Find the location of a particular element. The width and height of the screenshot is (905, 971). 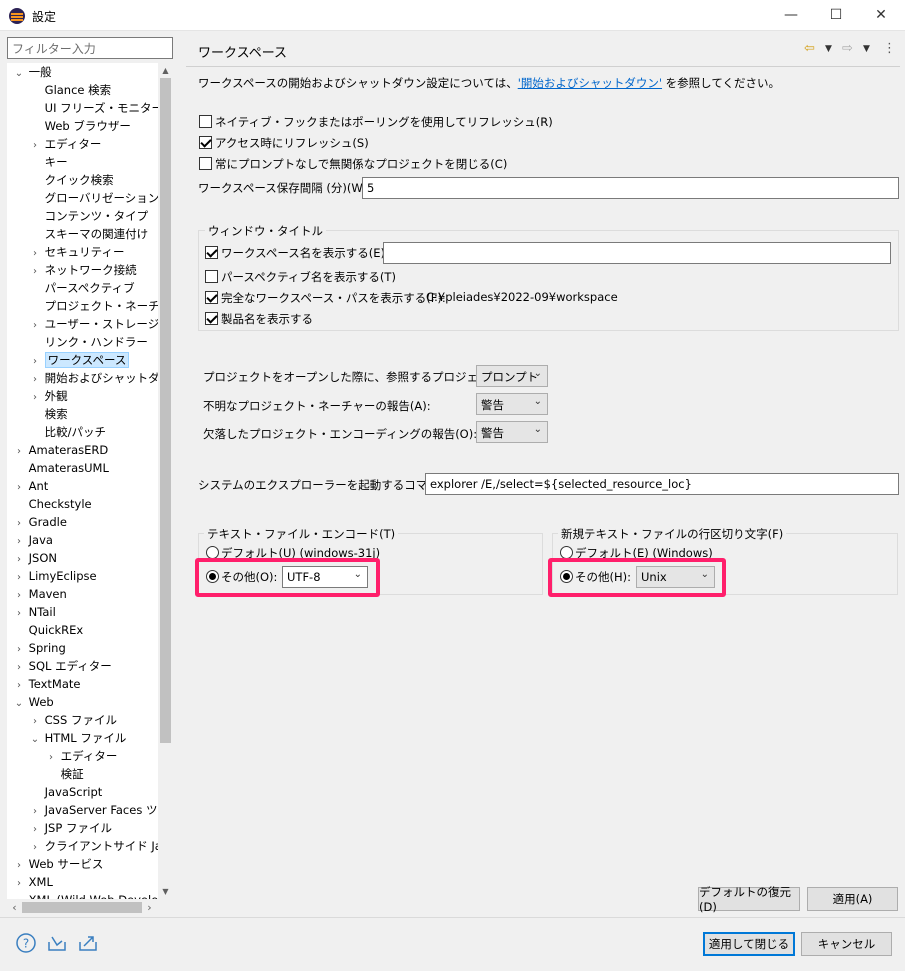

window-title-group-label: ウィンドウ・タイトル is located at coordinates (265, 231).